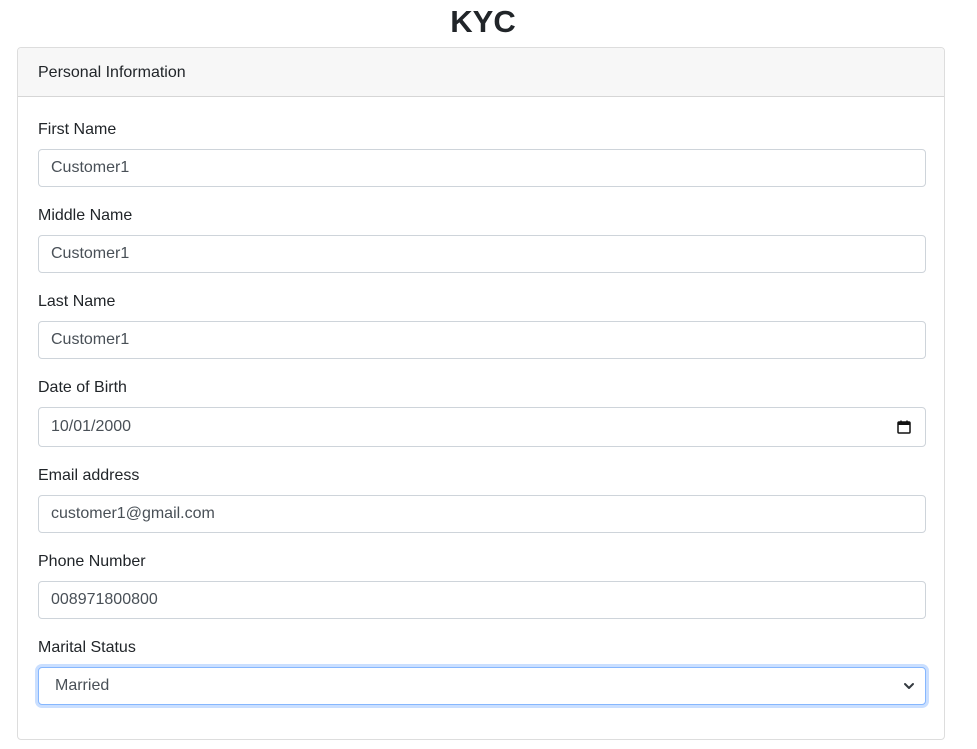 The width and height of the screenshot is (977, 749). Describe the element at coordinates (87, 647) in the screenshot. I see `marital-status-label: Marital Status` at that location.